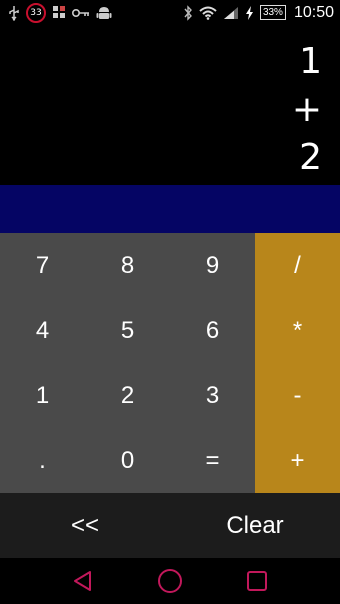 This screenshot has width=340, height=604. Describe the element at coordinates (272, 12) in the screenshot. I see `battery-indicator: 33%` at that location.